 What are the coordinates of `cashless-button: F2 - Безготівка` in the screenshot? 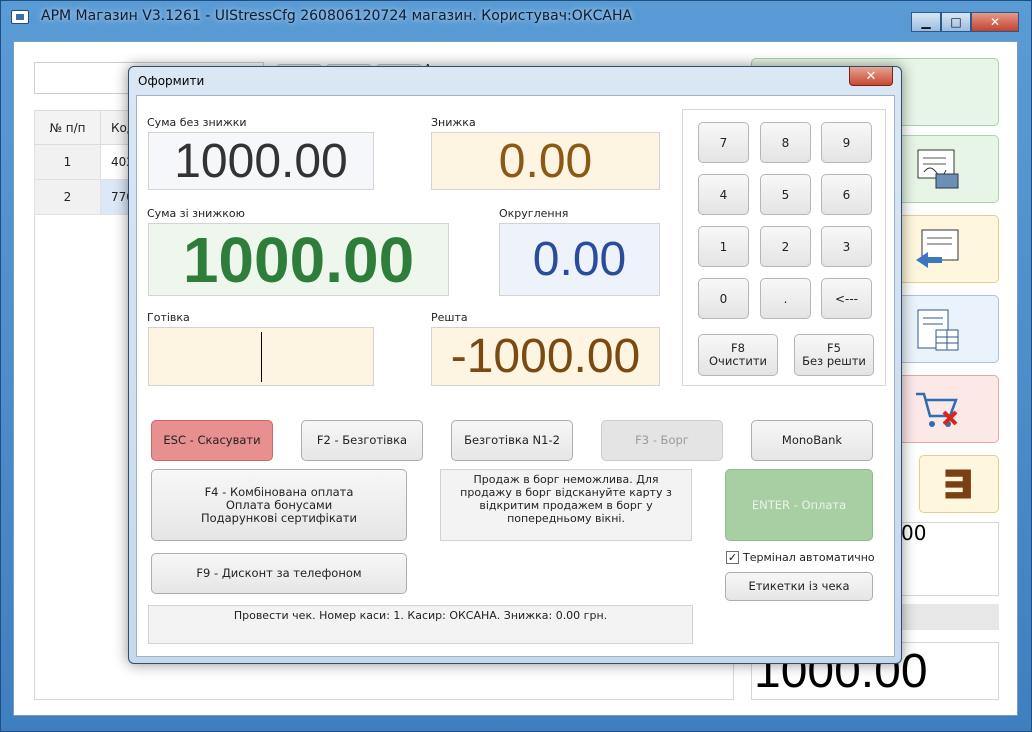 It's located at (362, 440).